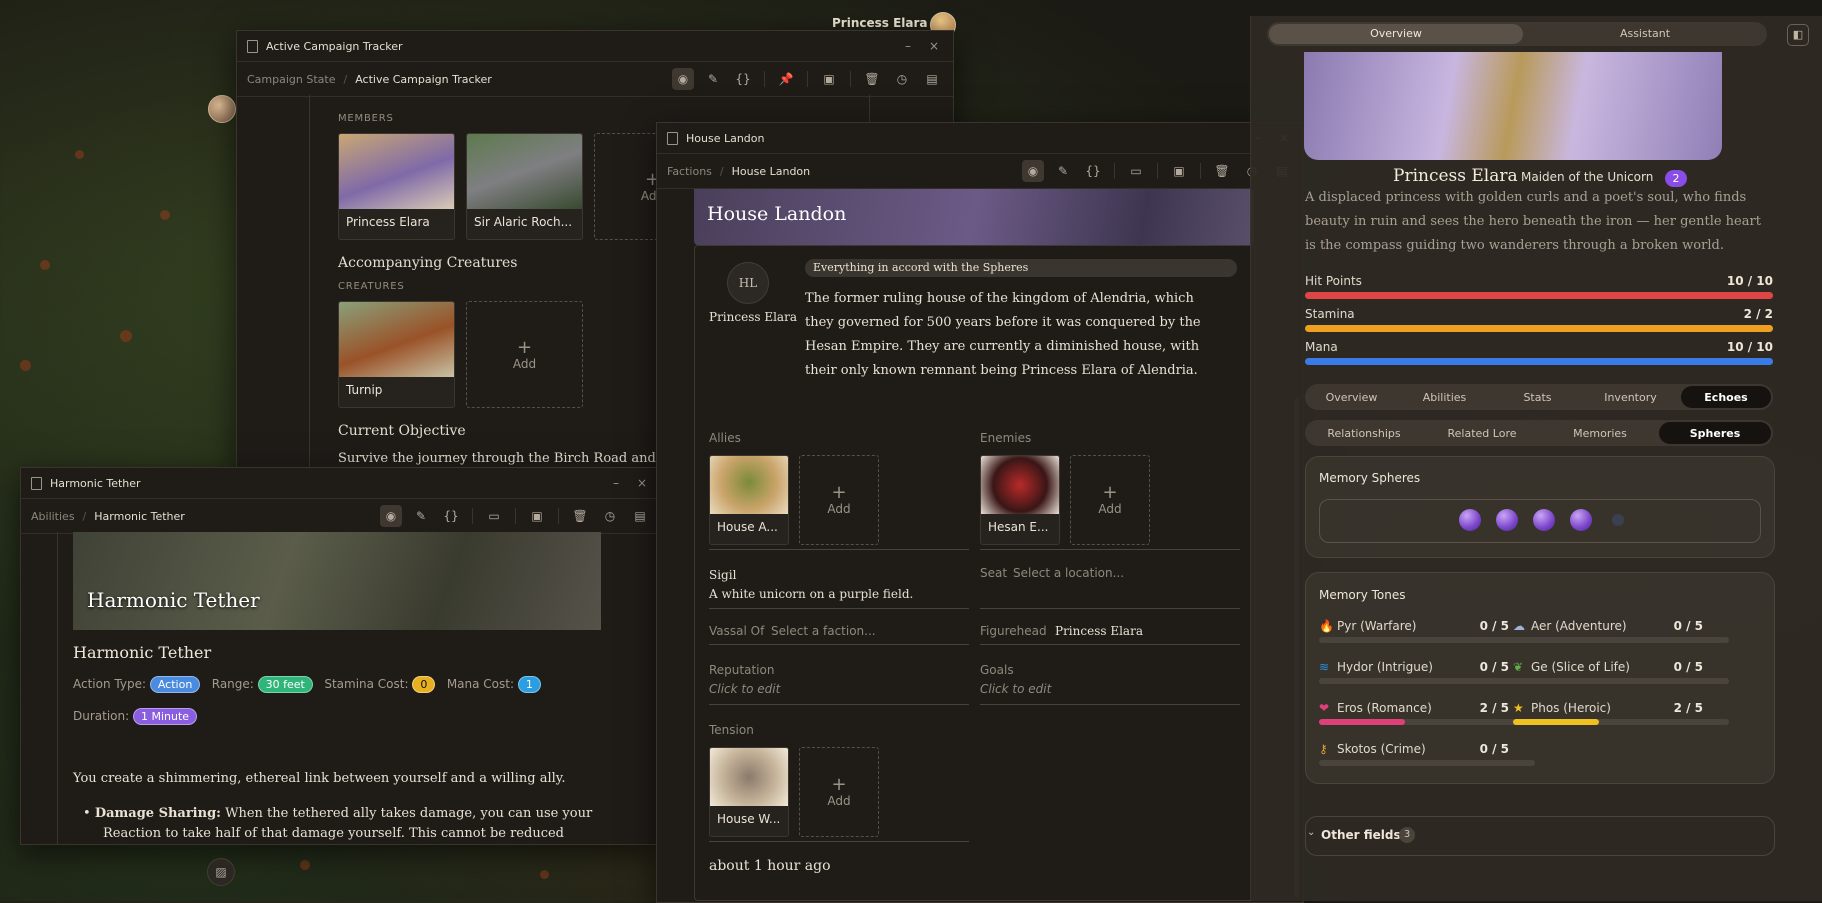 This screenshot has height=903, width=1822. Describe the element at coordinates (396, 354) in the screenshot. I see `creature-card: Turnip` at that location.